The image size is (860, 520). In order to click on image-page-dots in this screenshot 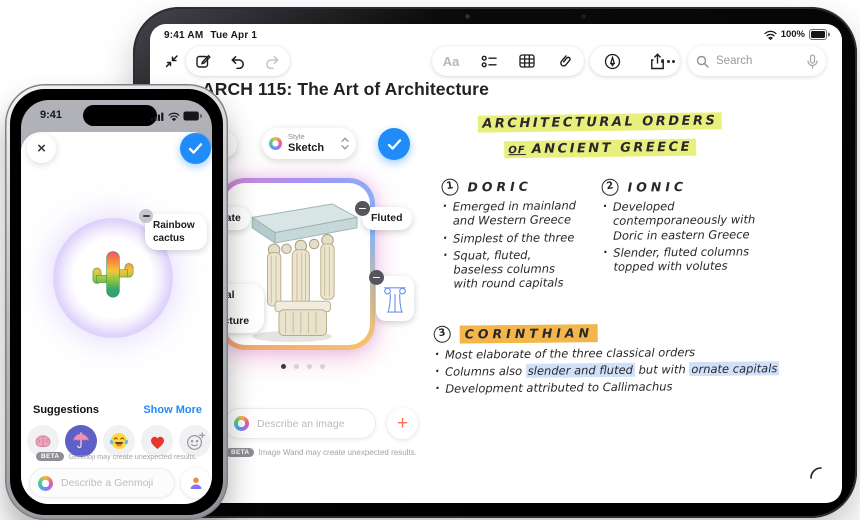, I will do `click(303, 366)`.